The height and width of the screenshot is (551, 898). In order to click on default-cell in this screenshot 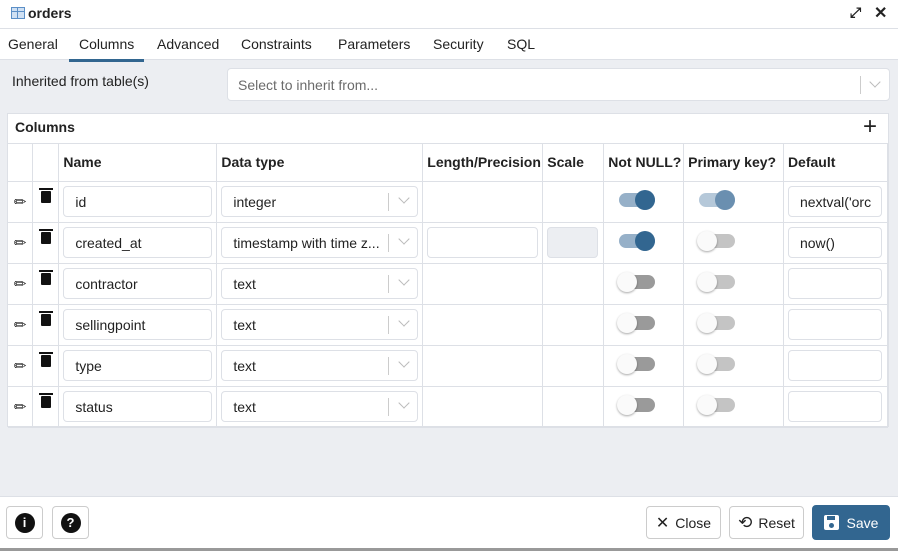, I will do `click(835, 324)`.